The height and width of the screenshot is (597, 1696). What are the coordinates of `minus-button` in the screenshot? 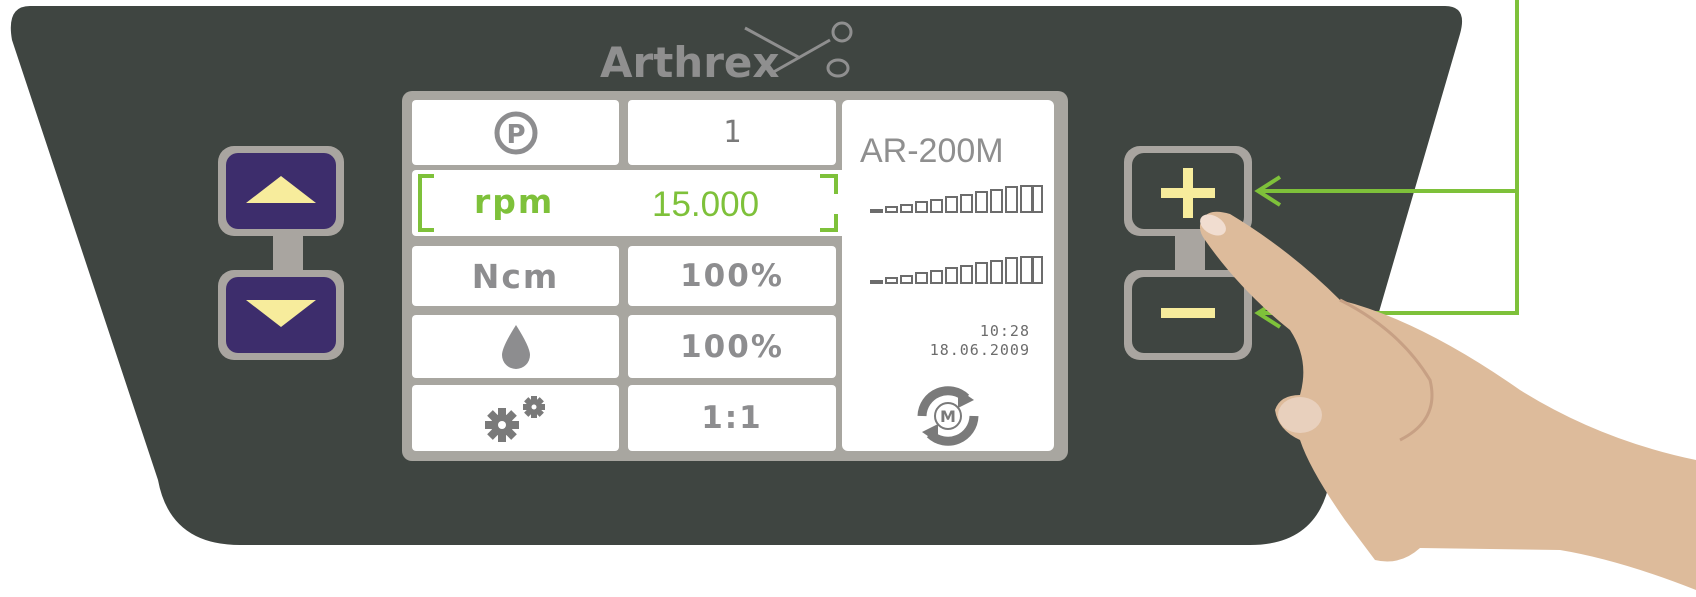 It's located at (1188, 315).